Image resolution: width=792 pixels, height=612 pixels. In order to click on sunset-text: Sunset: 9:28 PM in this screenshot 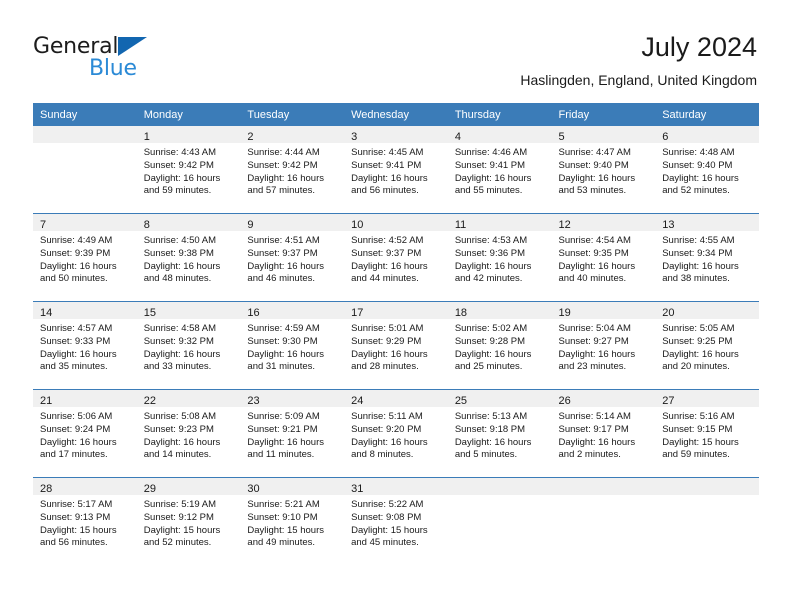, I will do `click(490, 341)`.